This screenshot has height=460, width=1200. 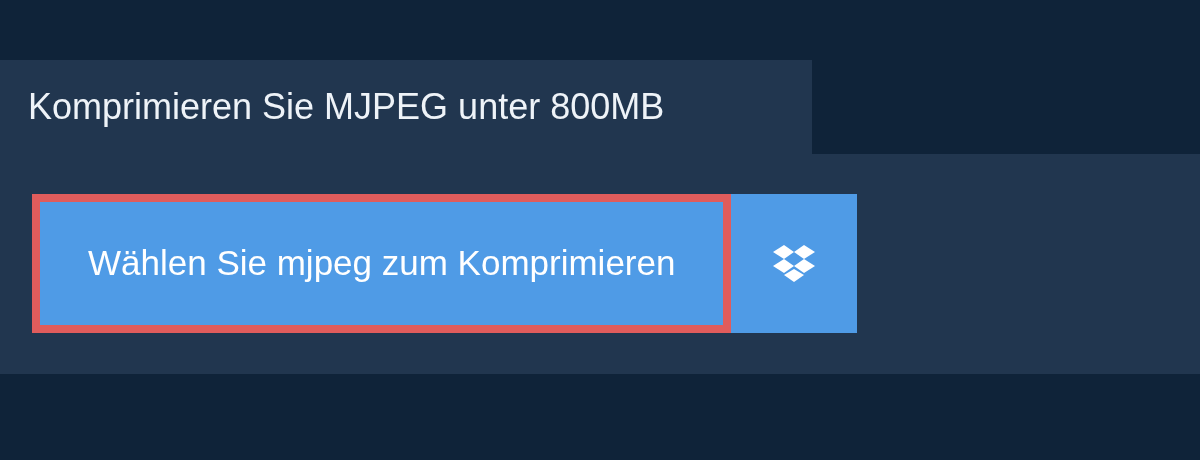 I want to click on tab-title: Komprimieren Sie MJPEG unter 800MB, so click(x=406, y=107).